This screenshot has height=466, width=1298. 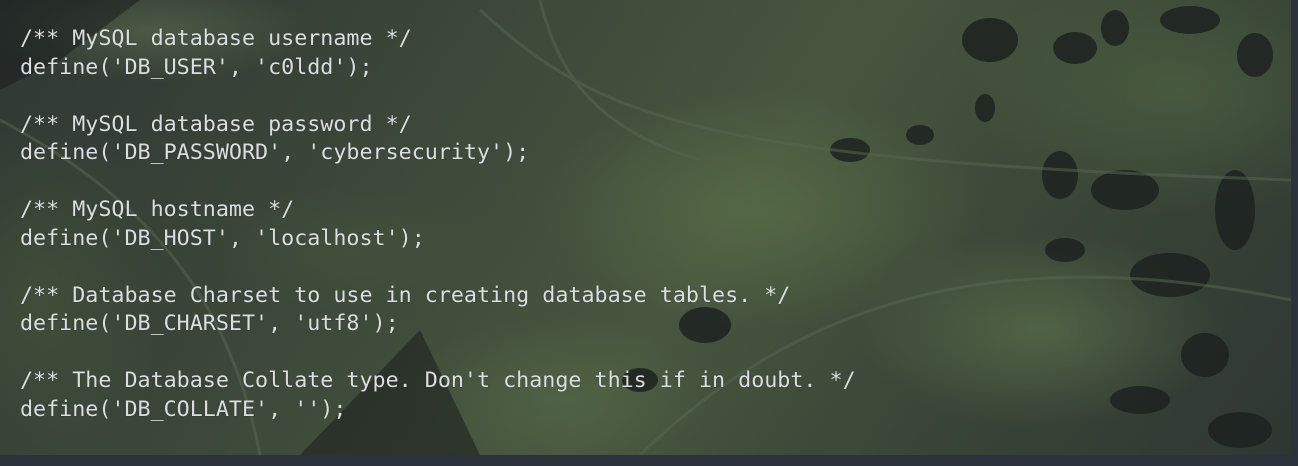 I want to click on code-comment-password: /** MySQL database password */, so click(x=216, y=124).